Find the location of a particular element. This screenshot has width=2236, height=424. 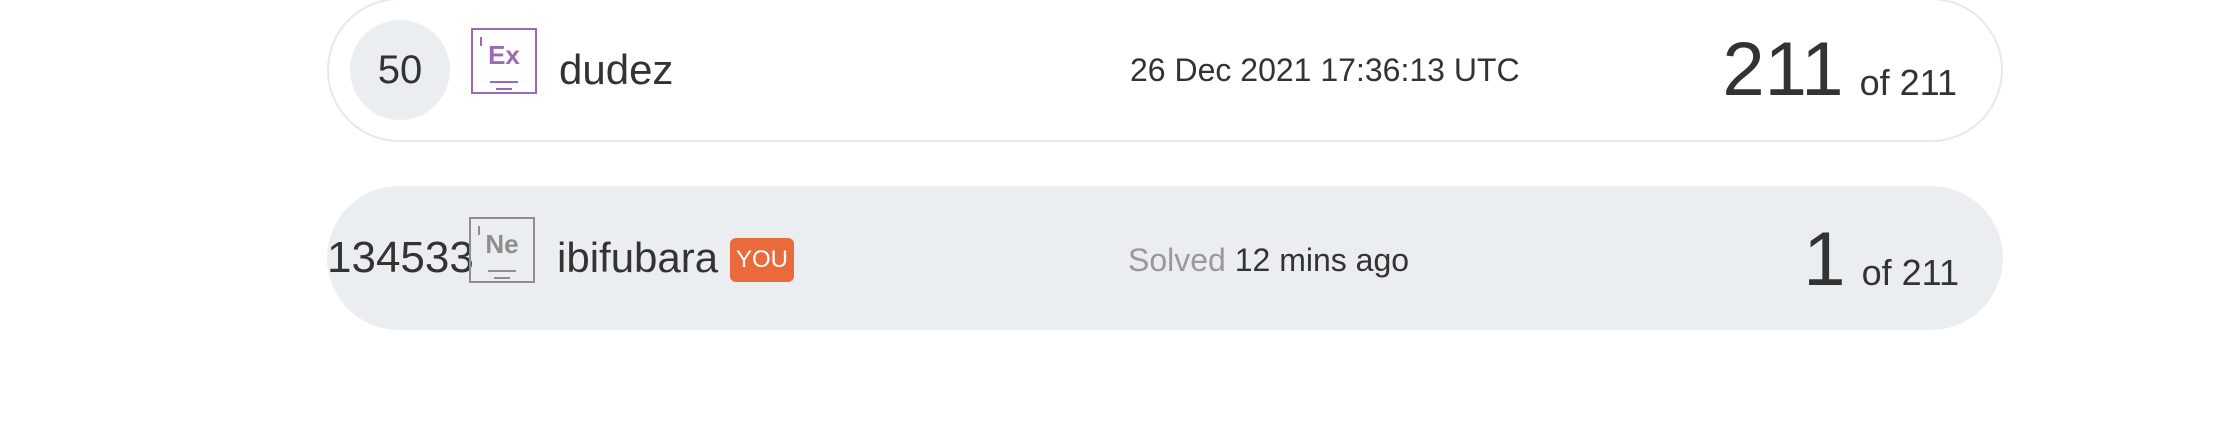

username-link: ibifubara is located at coordinates (637, 258).